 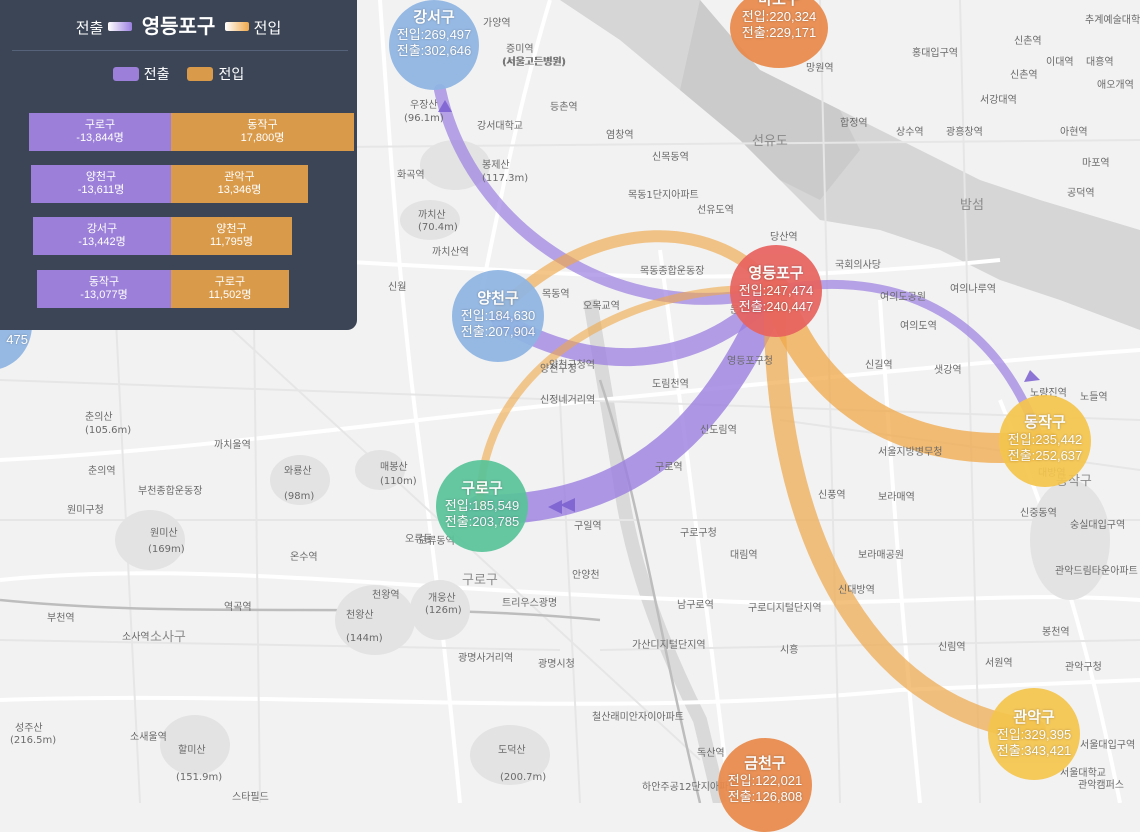 I want to click on place-label: 구로디지털단지역, so click(x=785, y=608).